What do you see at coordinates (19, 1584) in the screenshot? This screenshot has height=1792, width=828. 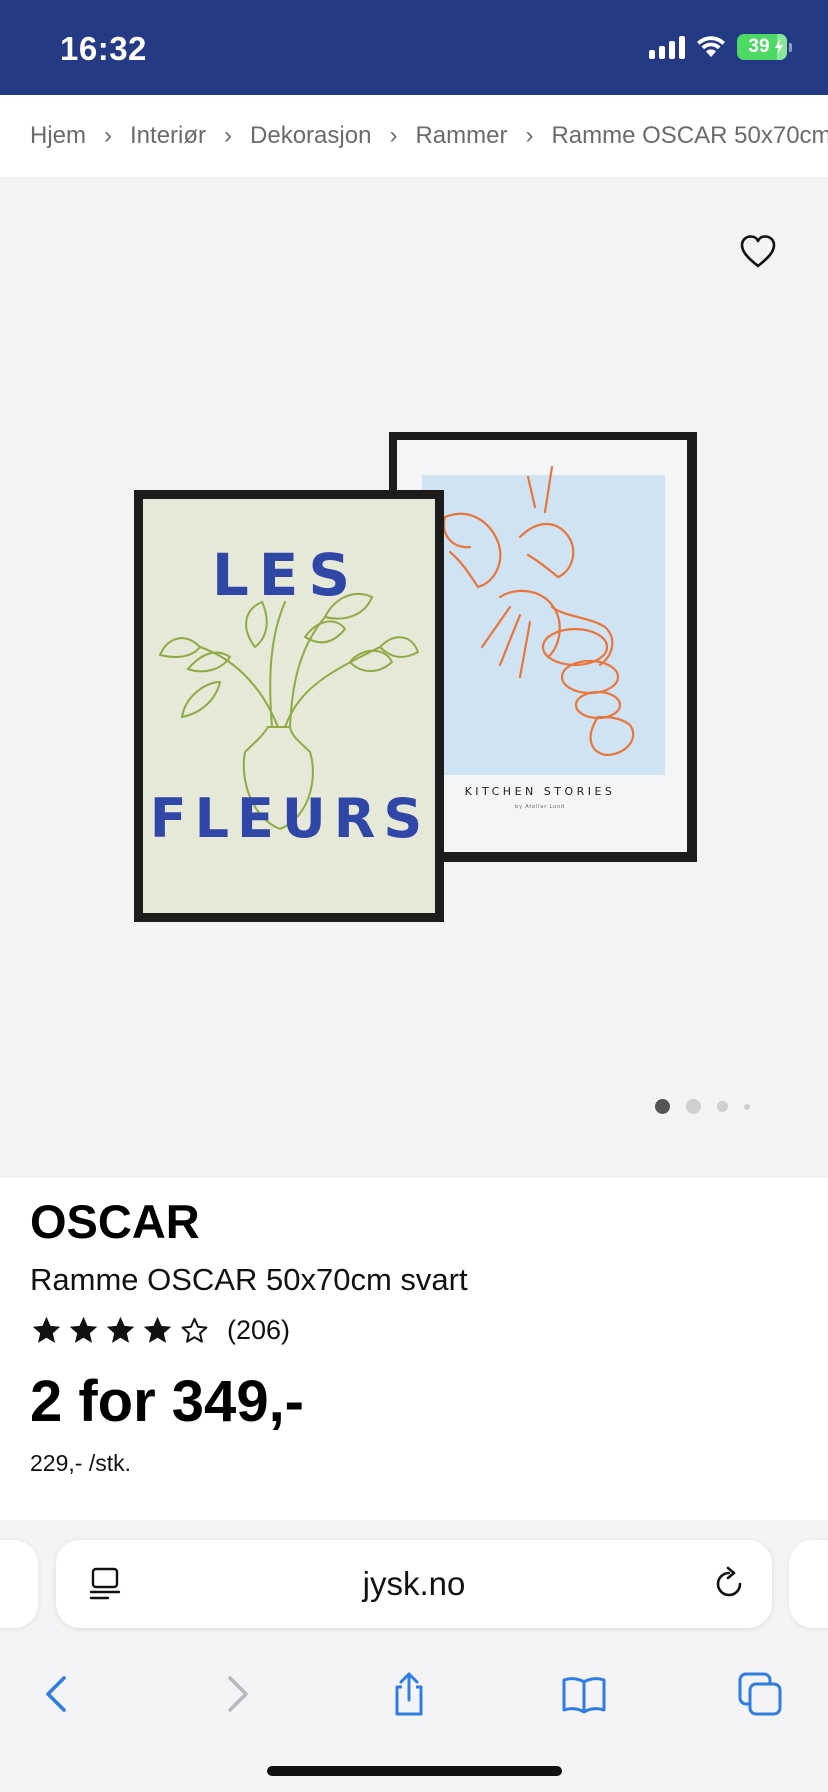 I see `previous-tab-preview` at bounding box center [19, 1584].